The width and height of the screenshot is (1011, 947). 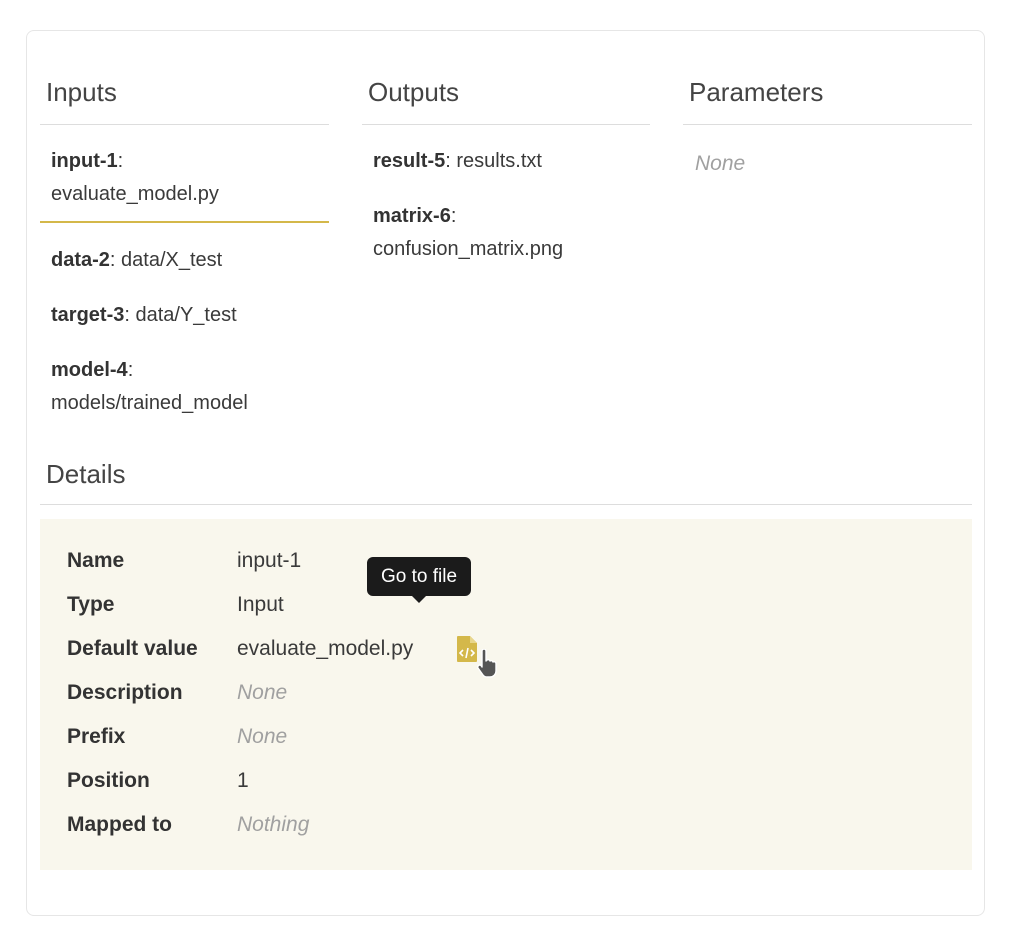 What do you see at coordinates (132, 648) in the screenshot?
I see `detail-label: Default value` at bounding box center [132, 648].